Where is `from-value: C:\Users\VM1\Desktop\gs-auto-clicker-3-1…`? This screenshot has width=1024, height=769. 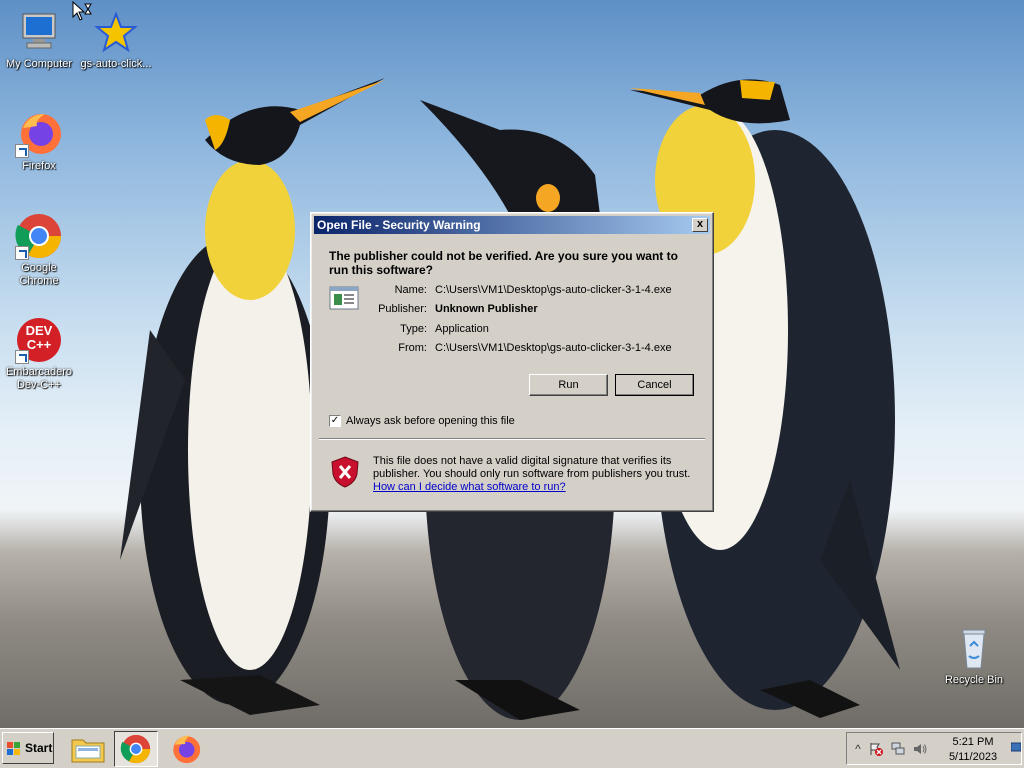 from-value: C:\Users\VM1\Desktop\gs-auto-clicker-3-1… is located at coordinates (553, 348).